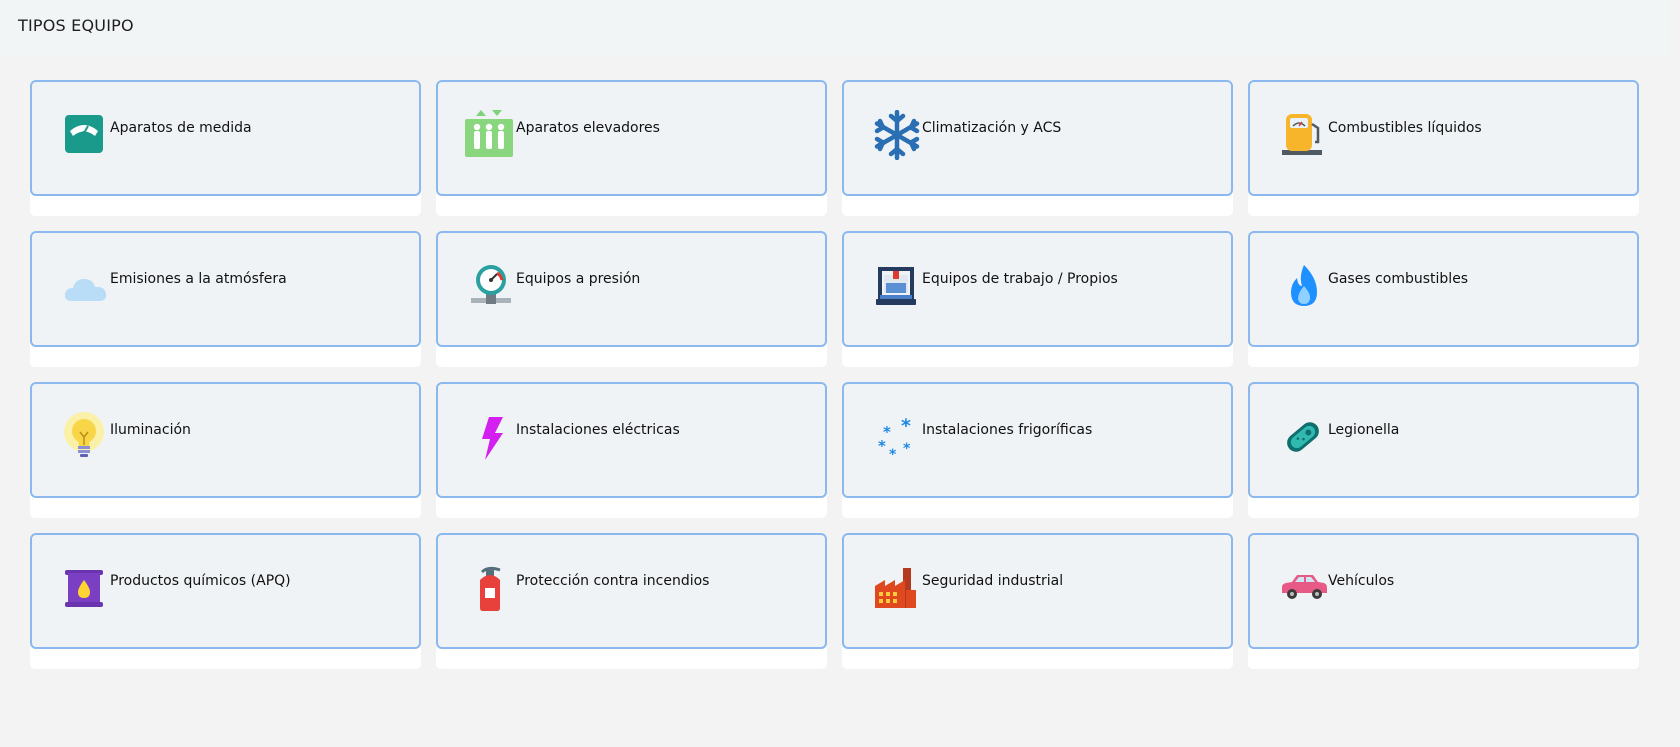 This screenshot has height=747, width=1680. I want to click on card-wrapper: * * * * * Instalaciones frigoríficas, so click(1037, 450).